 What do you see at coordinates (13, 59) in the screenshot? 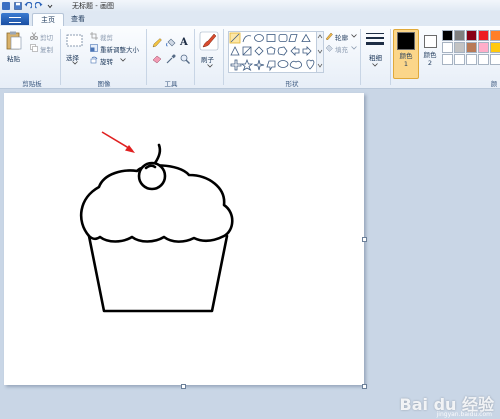
I see `paste-label: 粘贴` at bounding box center [13, 59].